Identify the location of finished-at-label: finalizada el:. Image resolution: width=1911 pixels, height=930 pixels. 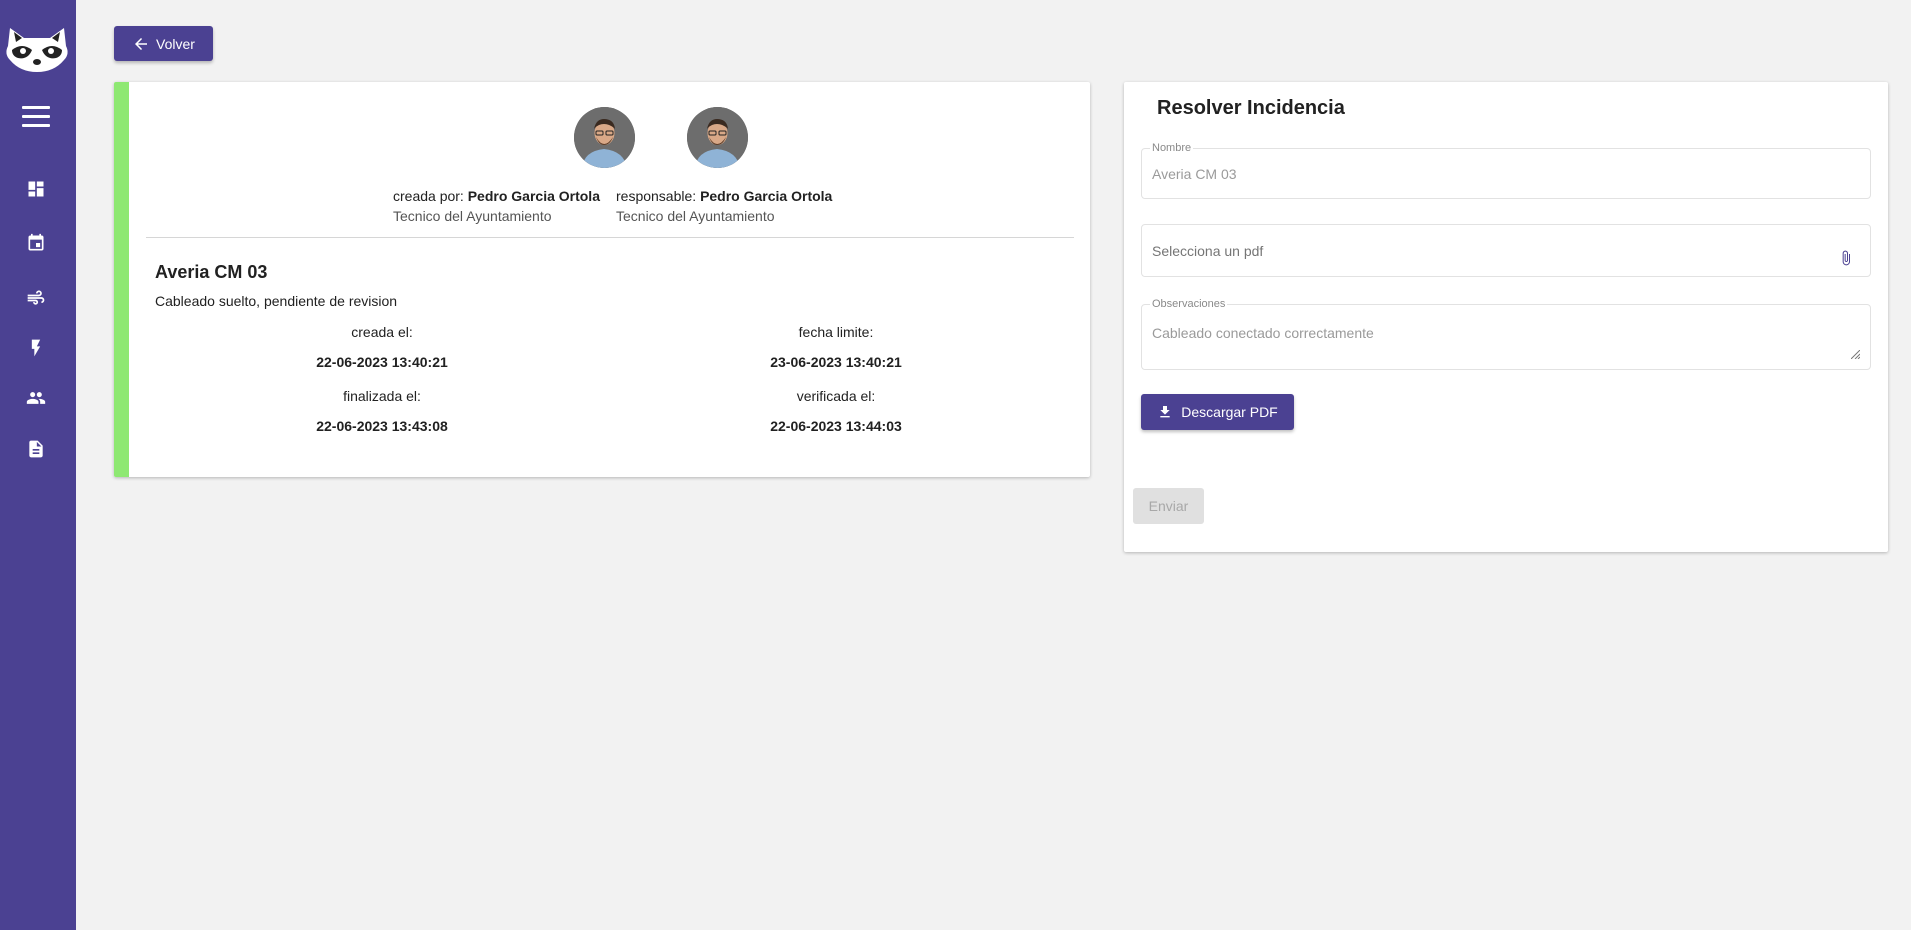
(382, 396).